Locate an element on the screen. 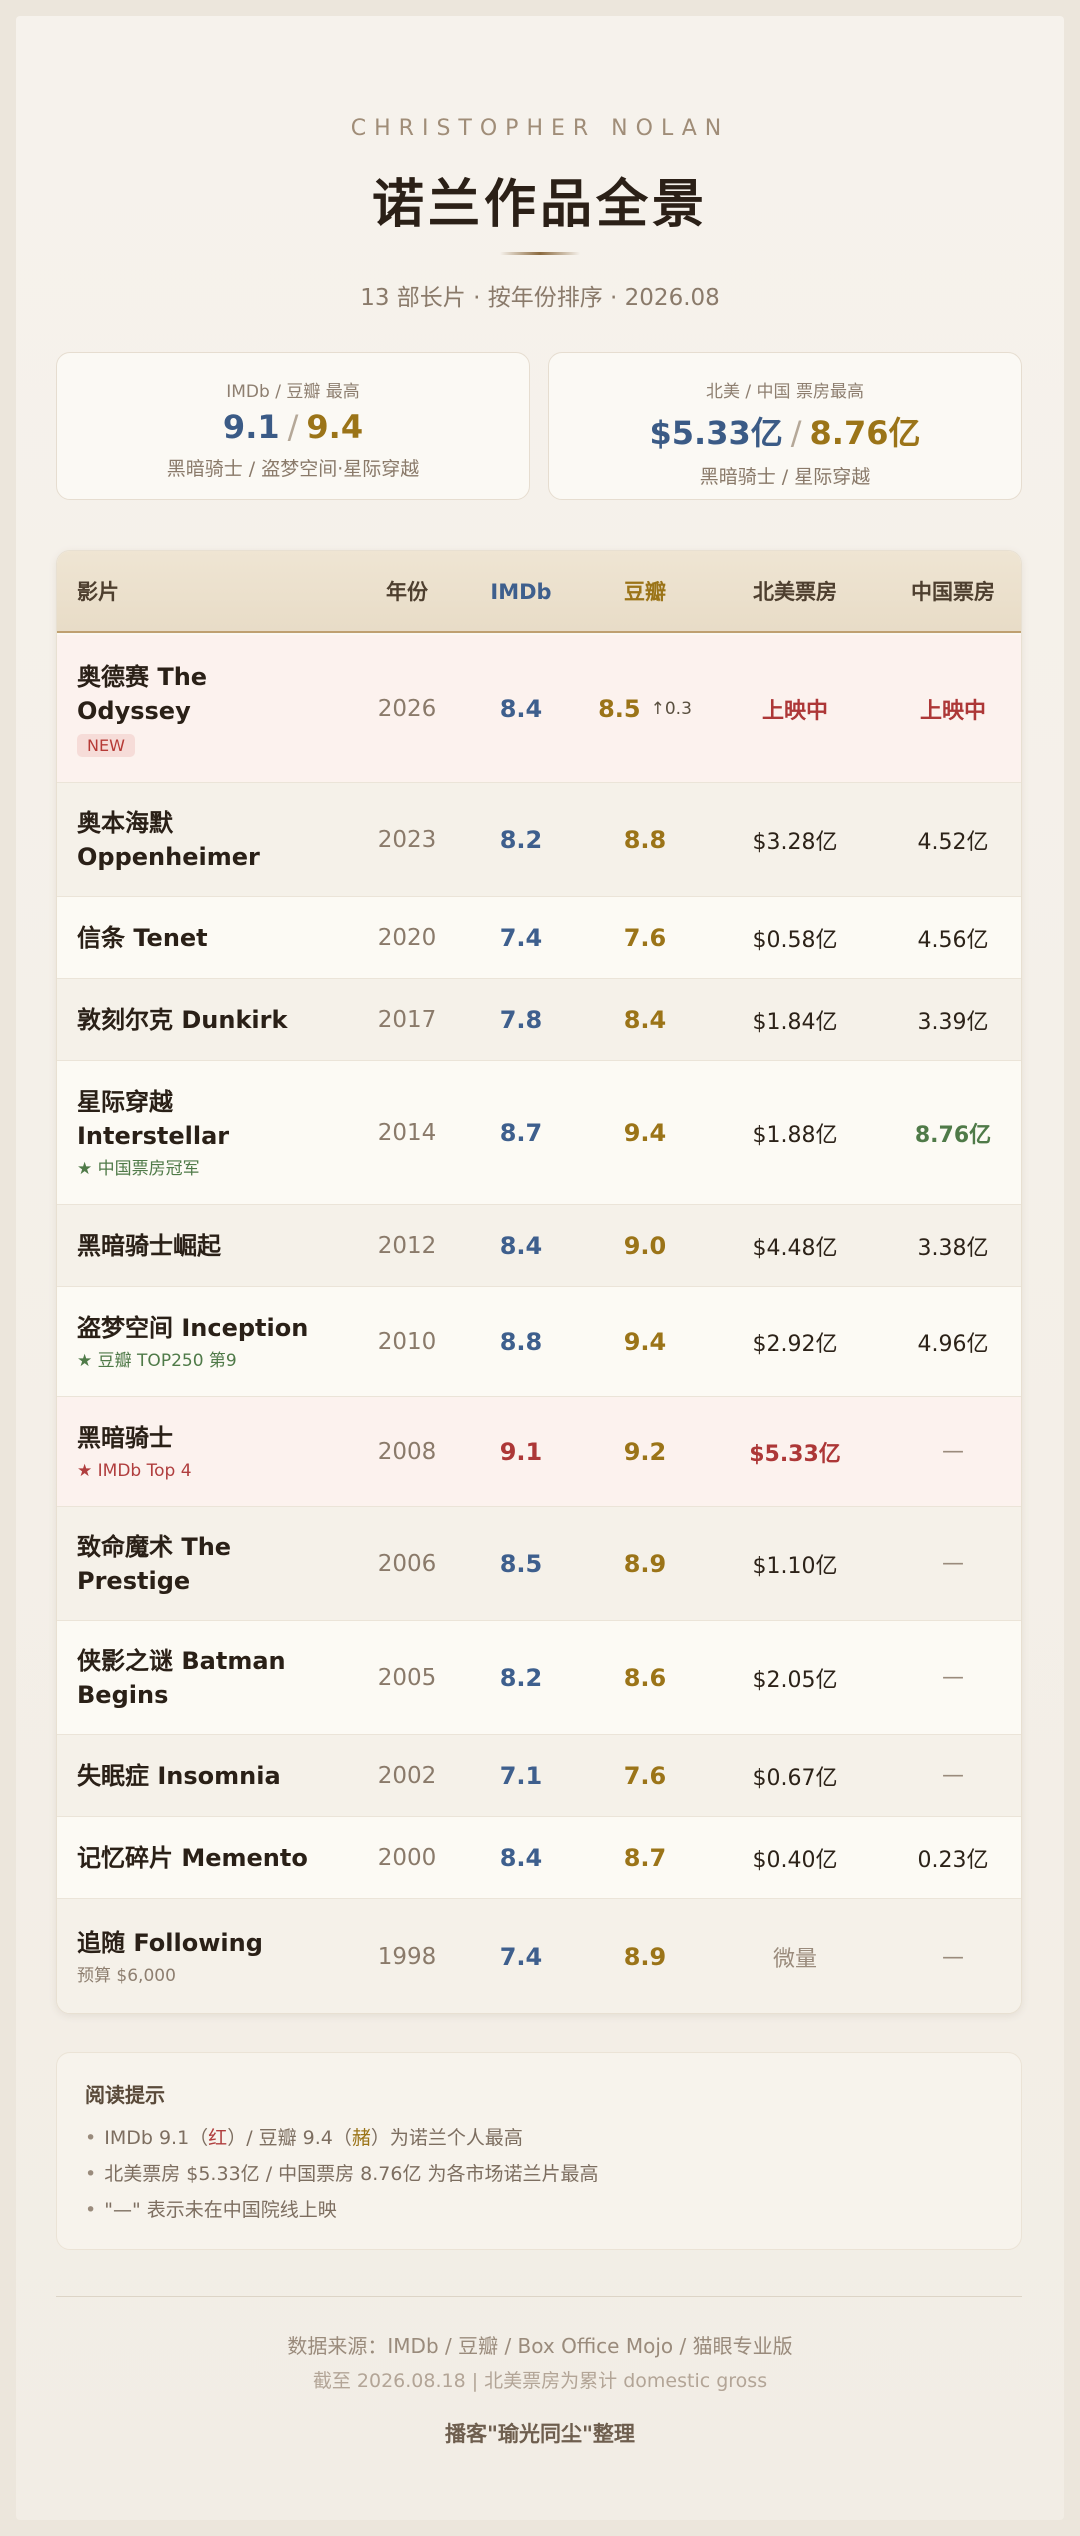 This screenshot has width=1080, height=2536. film-name: 盗梦空间 Inception is located at coordinates (193, 1327).